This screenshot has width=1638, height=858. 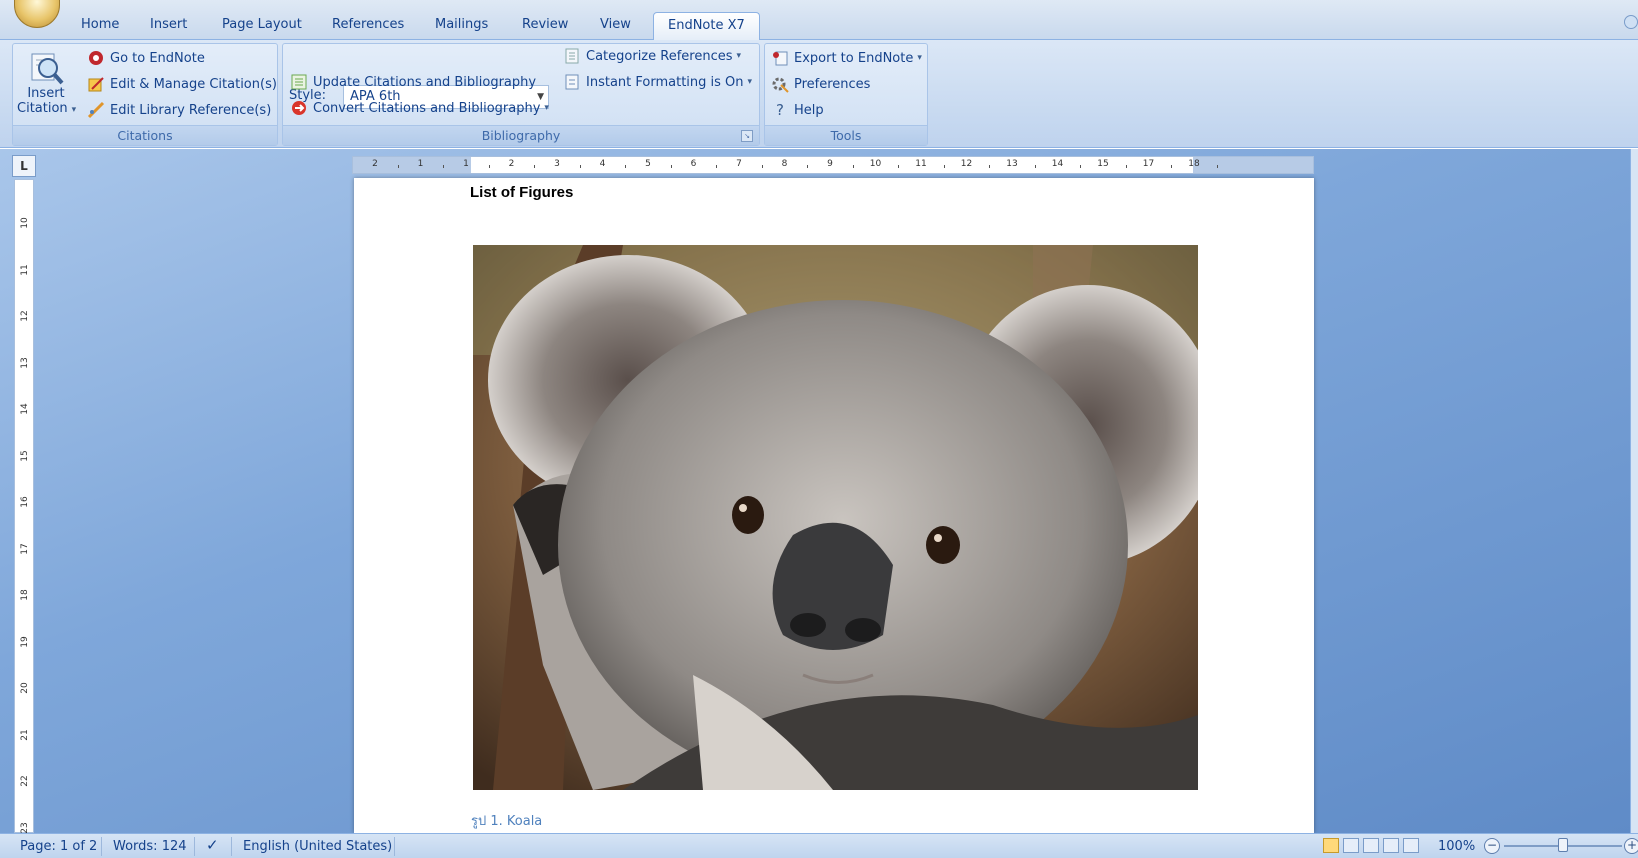 I want to click on ruler-tick-label: 13, so click(x=1012, y=164).